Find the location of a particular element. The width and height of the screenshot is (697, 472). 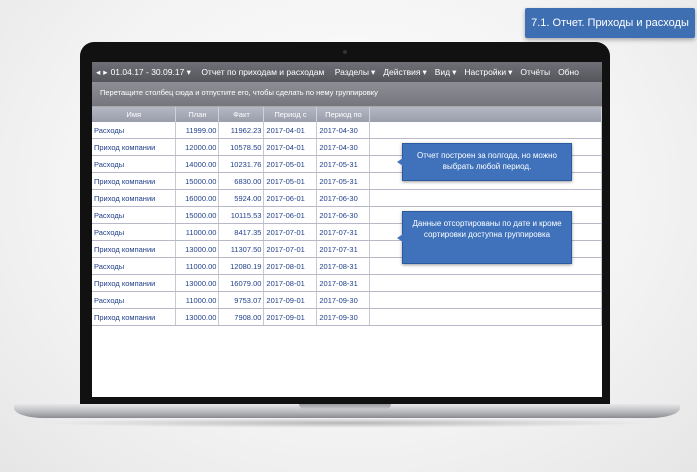

laptop-notch is located at coordinates (345, 406).